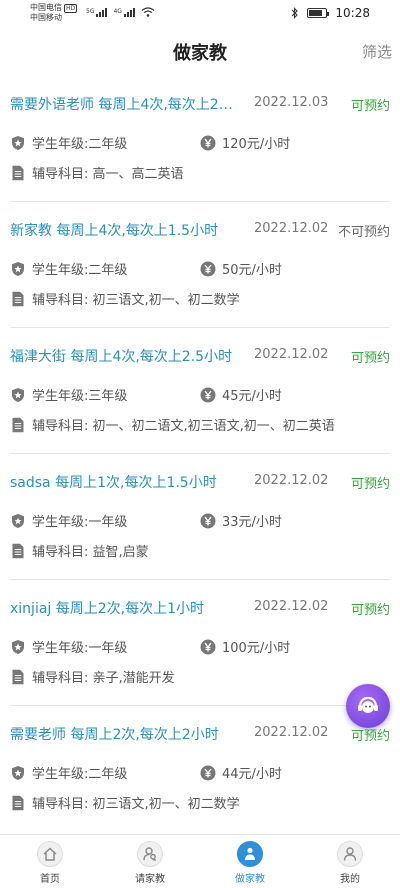  What do you see at coordinates (80, 396) in the screenshot?
I see `grade-text: 学生年级:三年级` at bounding box center [80, 396].